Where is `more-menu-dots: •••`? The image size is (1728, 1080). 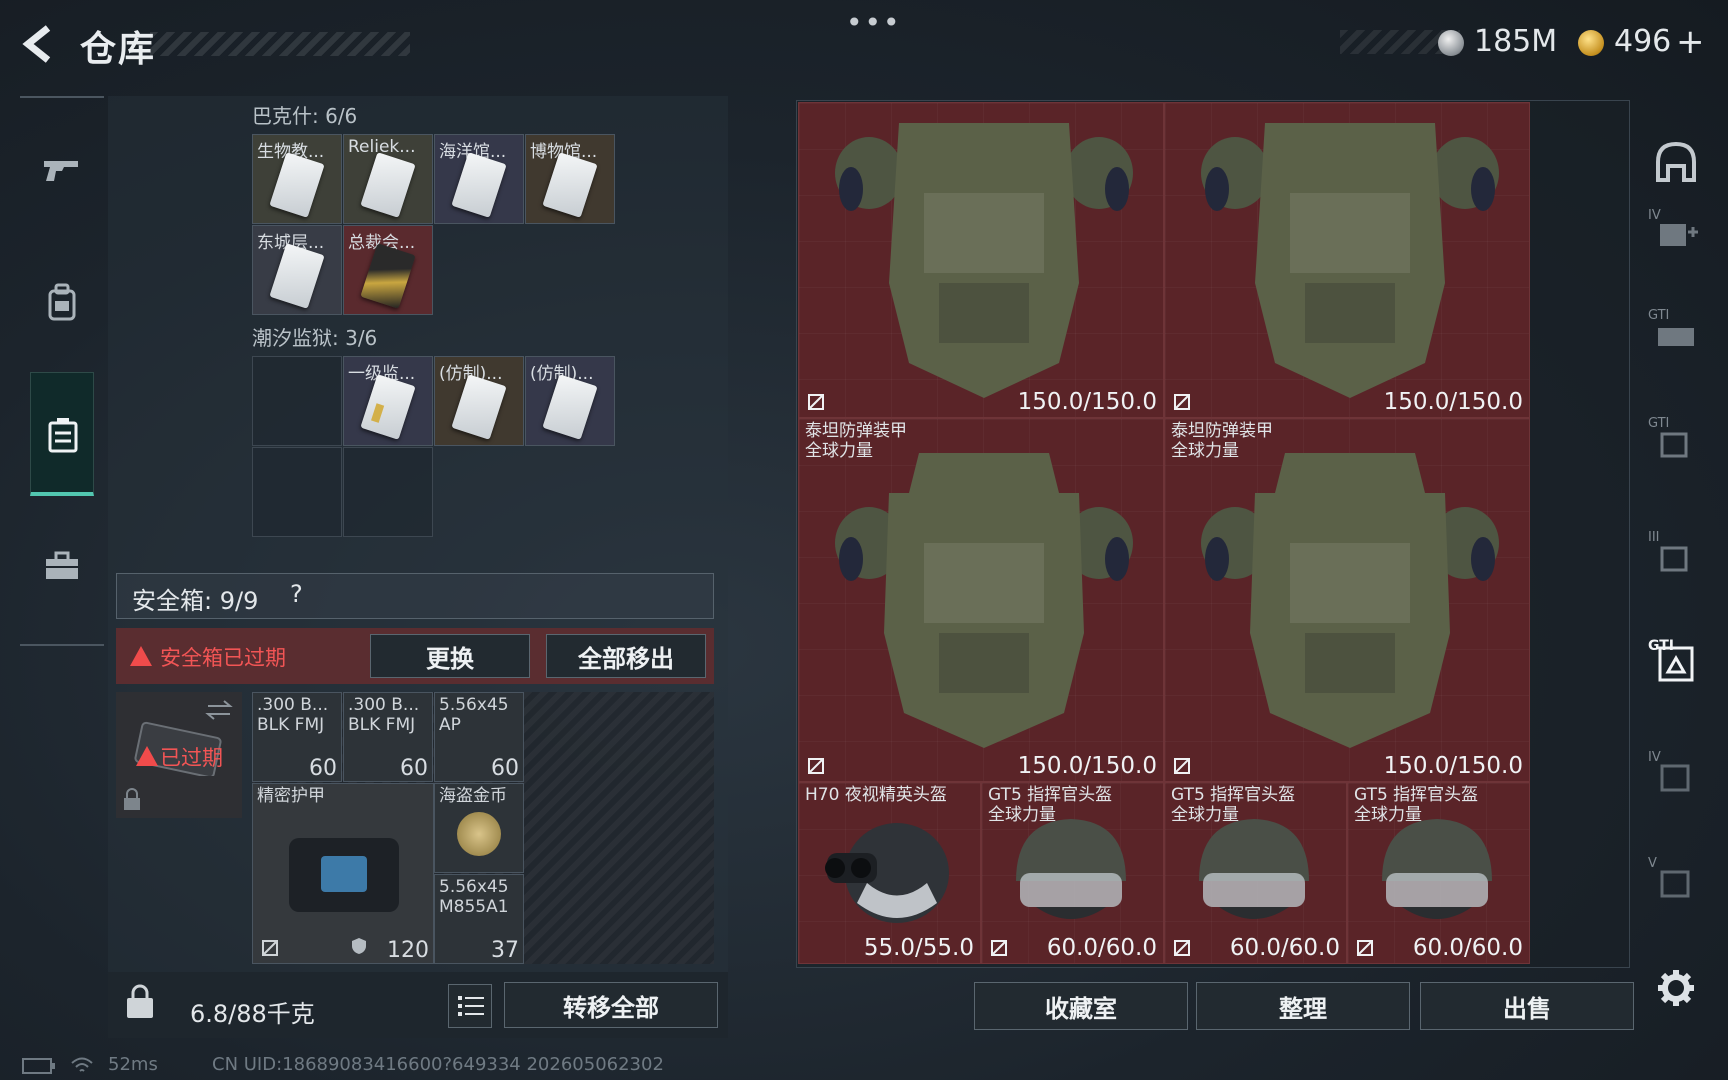
more-menu-dots: ••• is located at coordinates (874, 22).